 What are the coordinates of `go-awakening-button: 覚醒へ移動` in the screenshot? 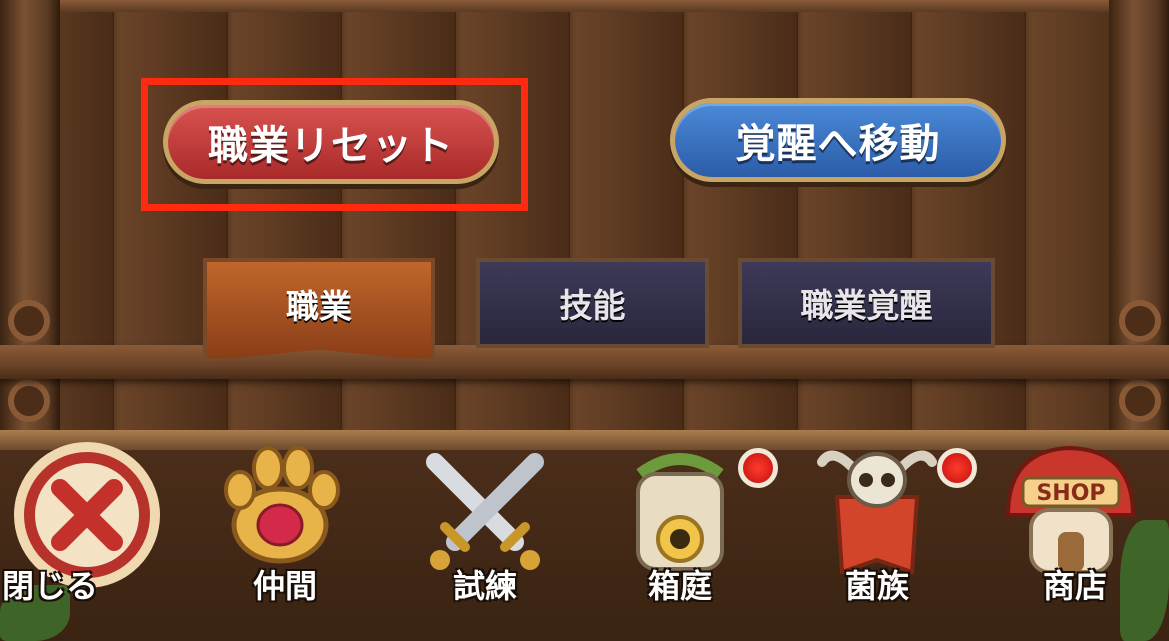 It's located at (838, 140).